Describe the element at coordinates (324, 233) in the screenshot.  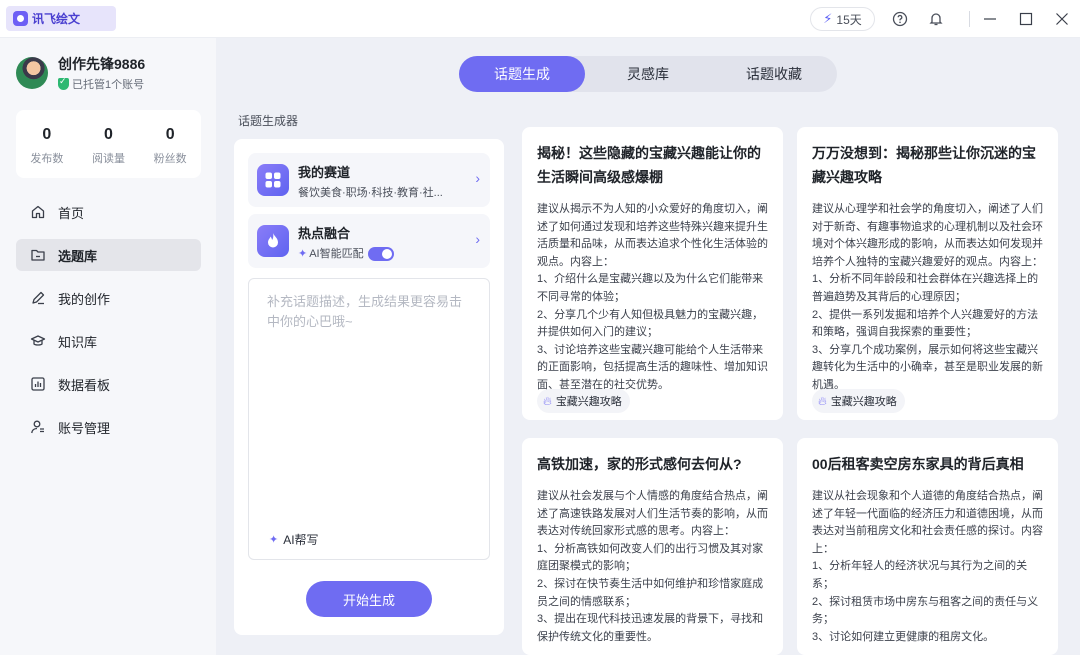
I see `hot-topic-title: 热点融合` at that location.